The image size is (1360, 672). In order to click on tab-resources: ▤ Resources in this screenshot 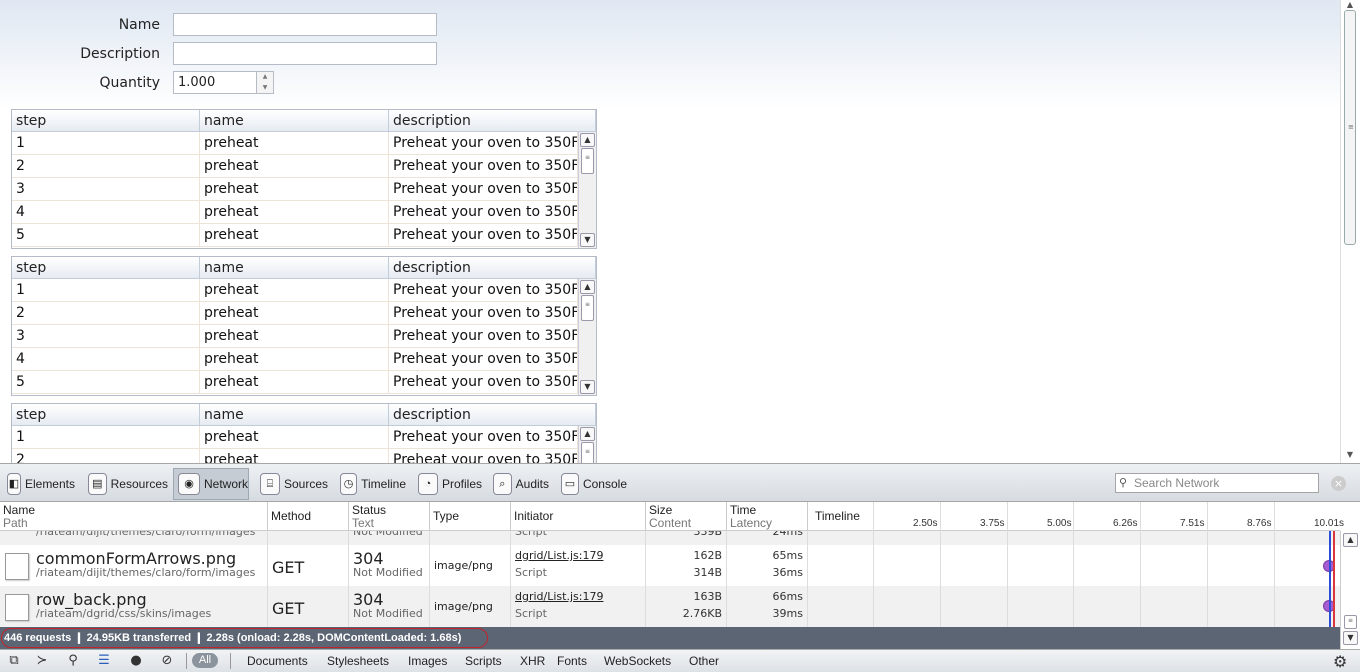, I will do `click(126, 484)`.